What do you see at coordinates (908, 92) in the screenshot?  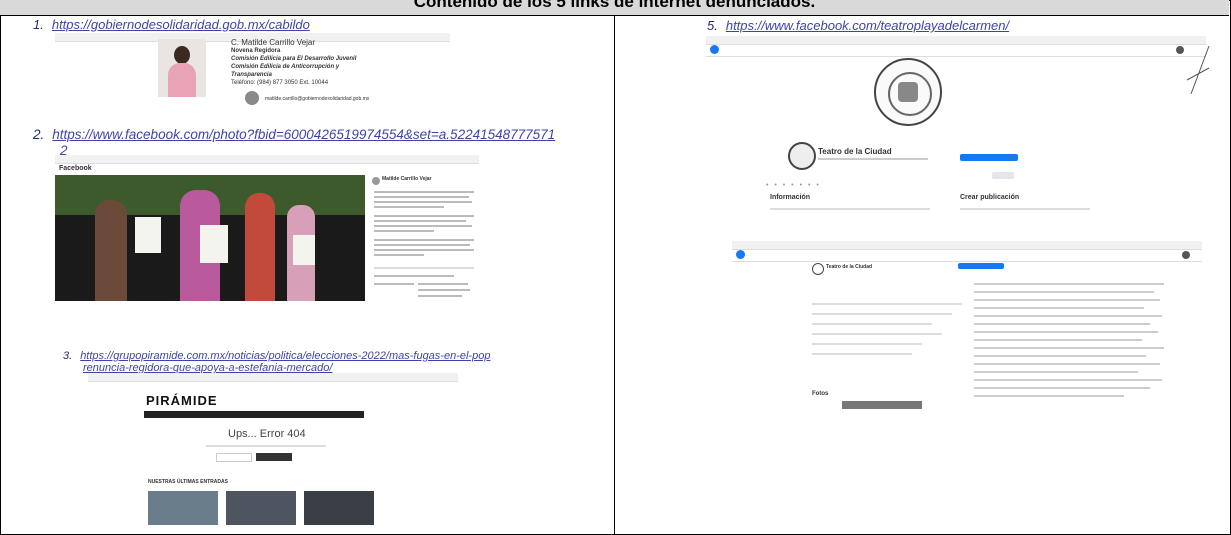 I see `teatro-logo-large` at bounding box center [908, 92].